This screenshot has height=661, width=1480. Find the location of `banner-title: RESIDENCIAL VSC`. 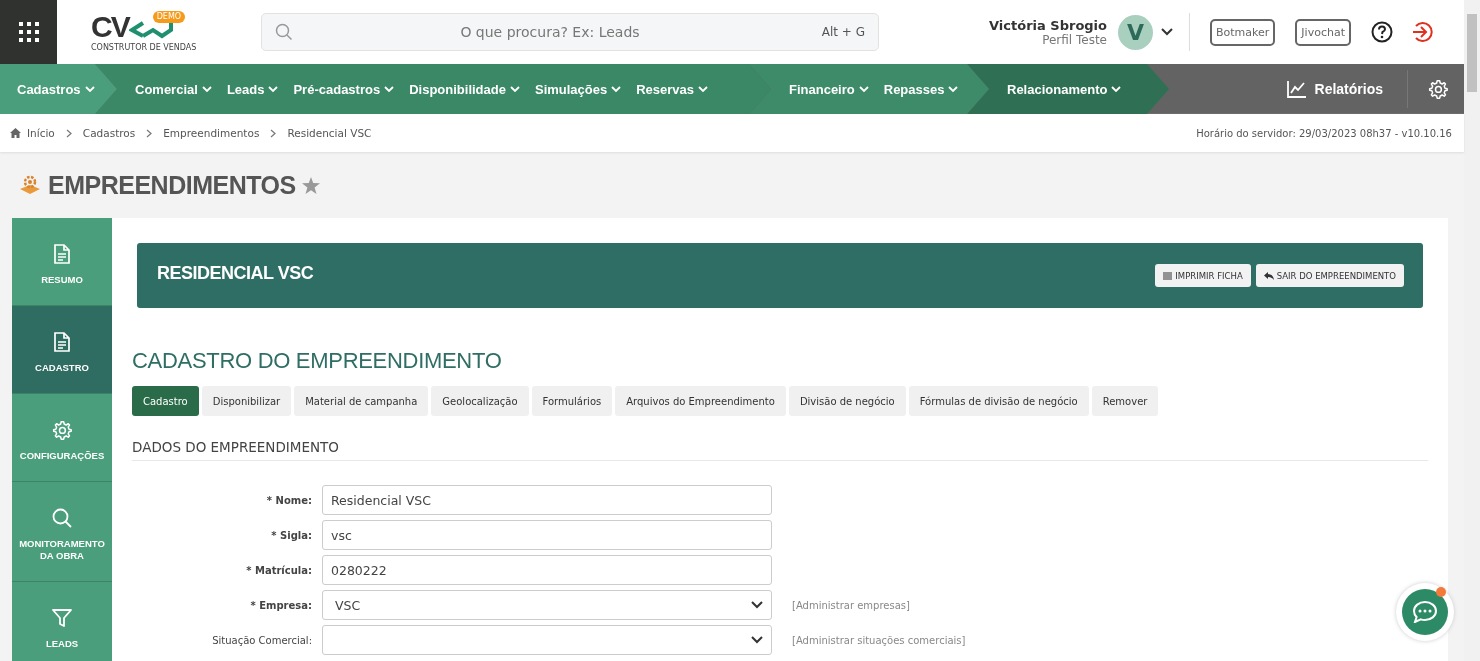

banner-title: RESIDENCIAL VSC is located at coordinates (235, 273).